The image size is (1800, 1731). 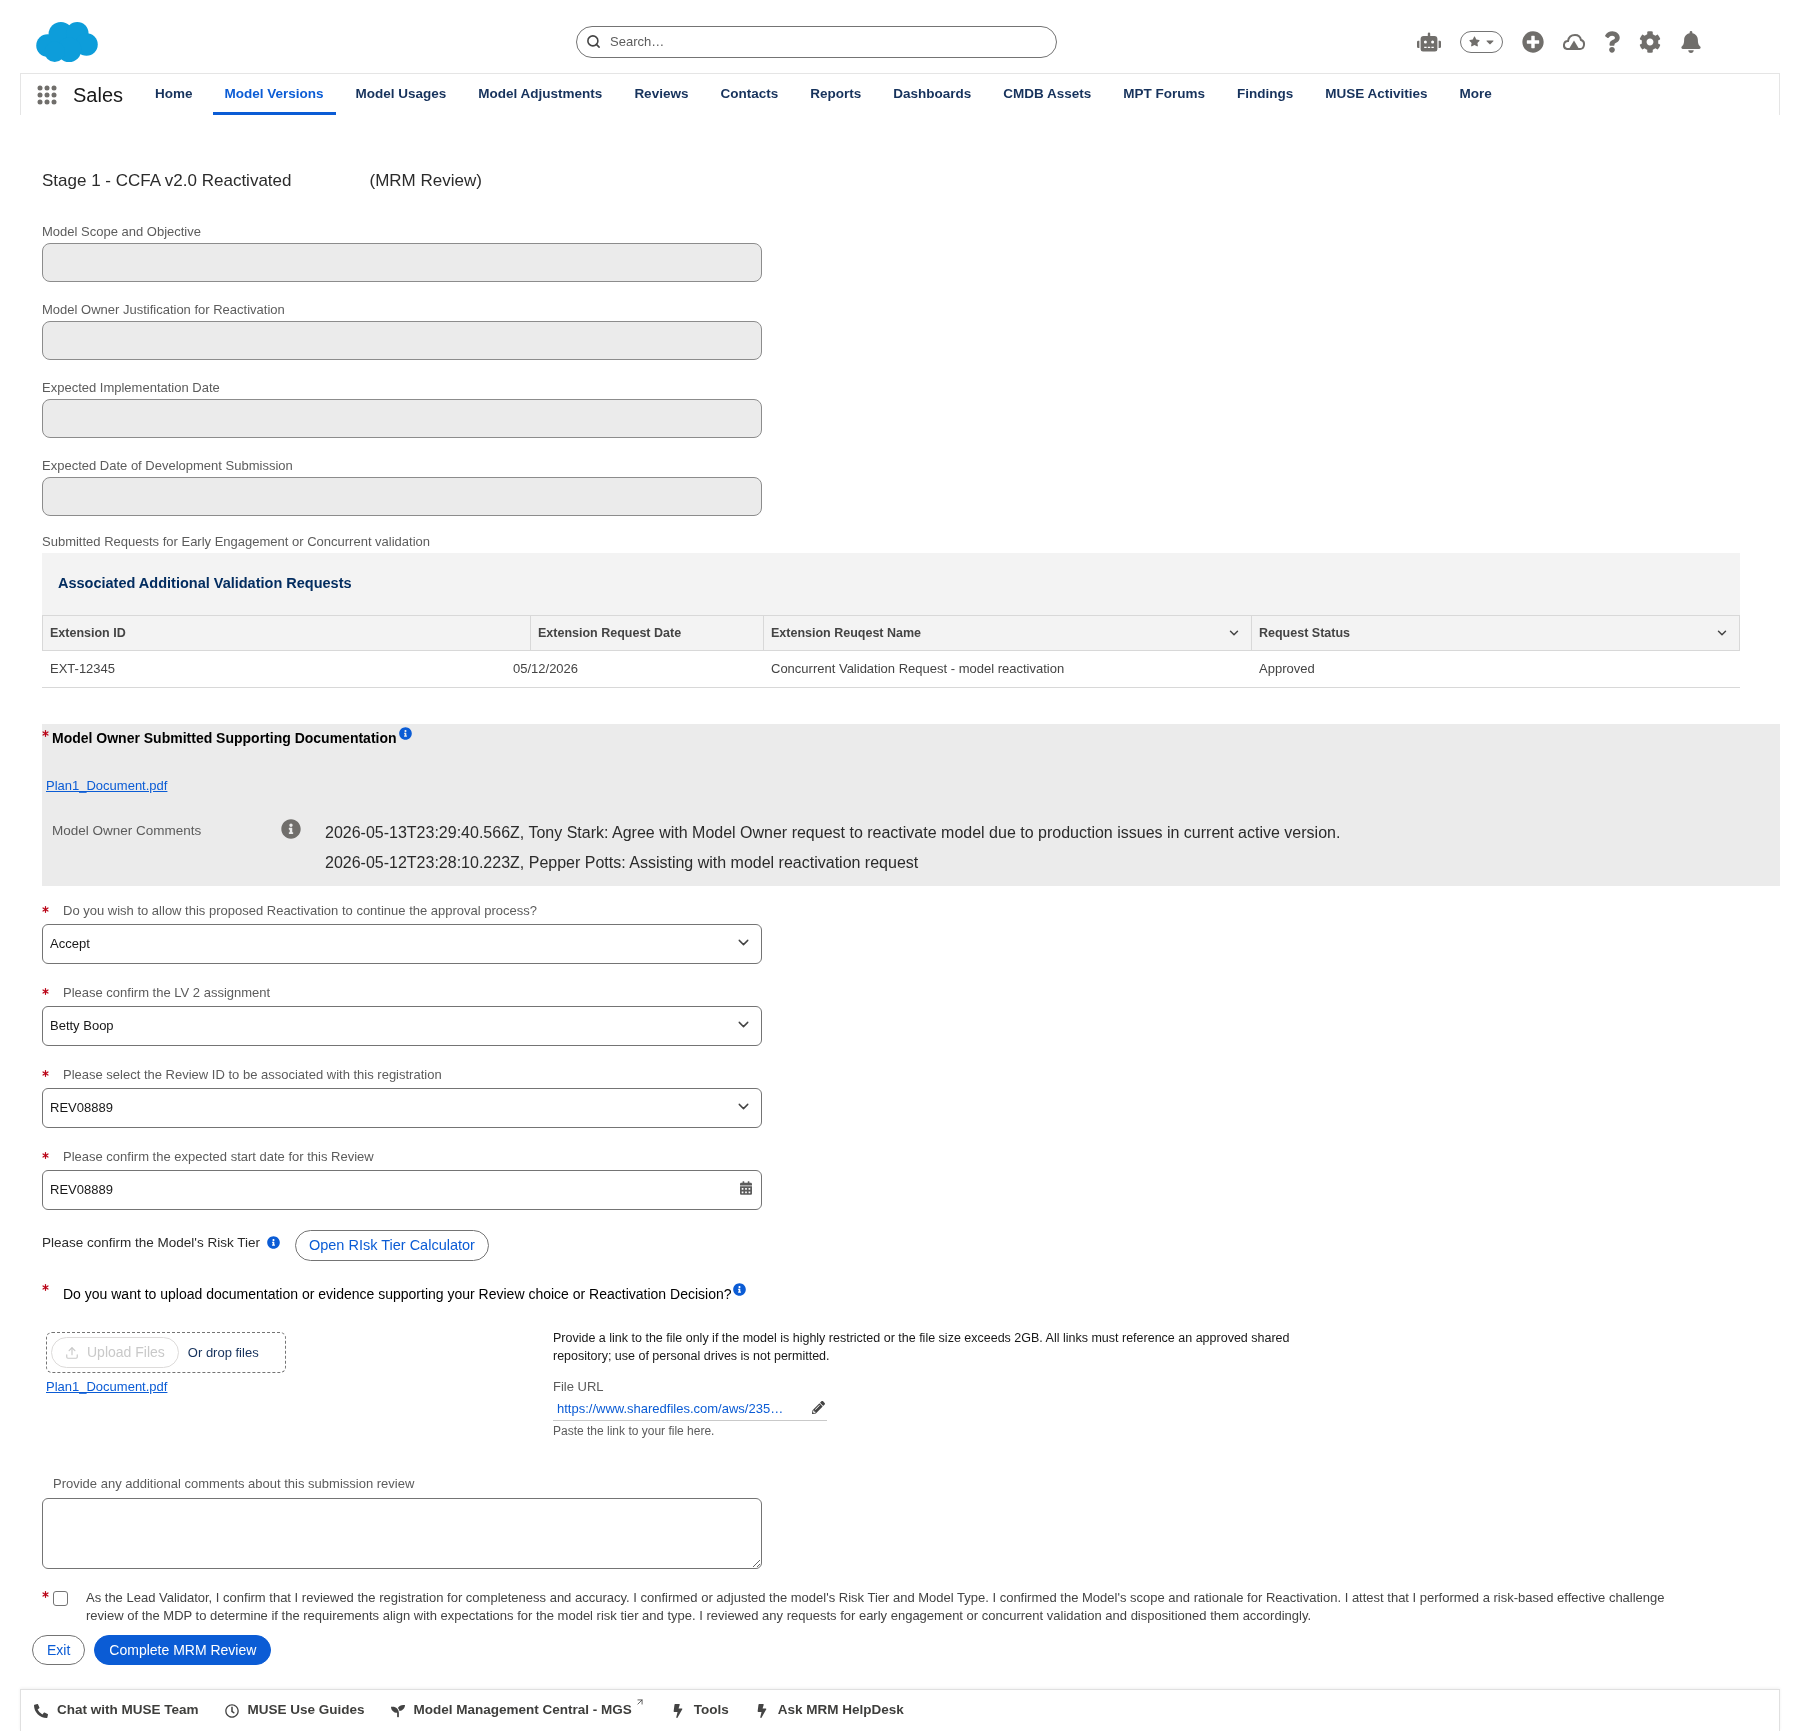 What do you see at coordinates (391, 1245) in the screenshot?
I see `risk-calculator-button: Open RIsk Tier Calculator` at bounding box center [391, 1245].